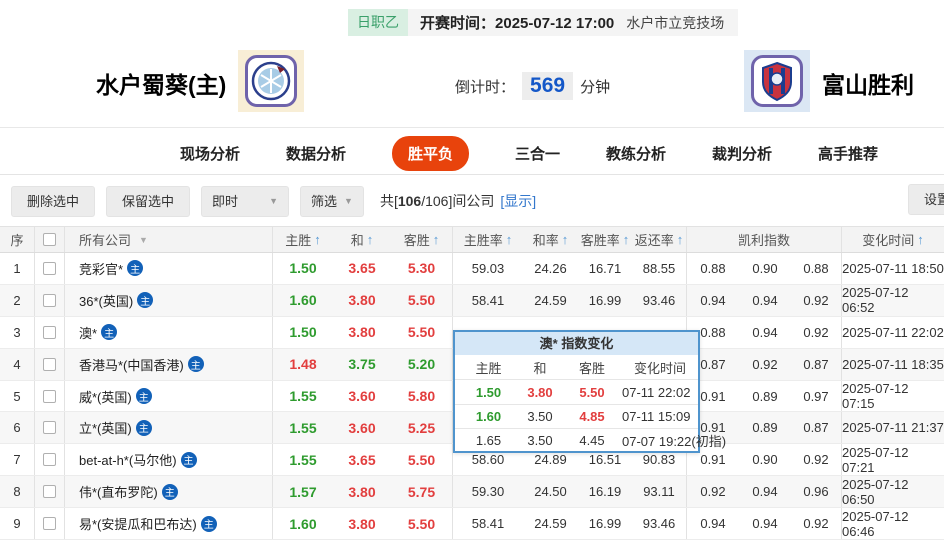  I want to click on delete-selected-button: 删除选中, so click(53, 201).